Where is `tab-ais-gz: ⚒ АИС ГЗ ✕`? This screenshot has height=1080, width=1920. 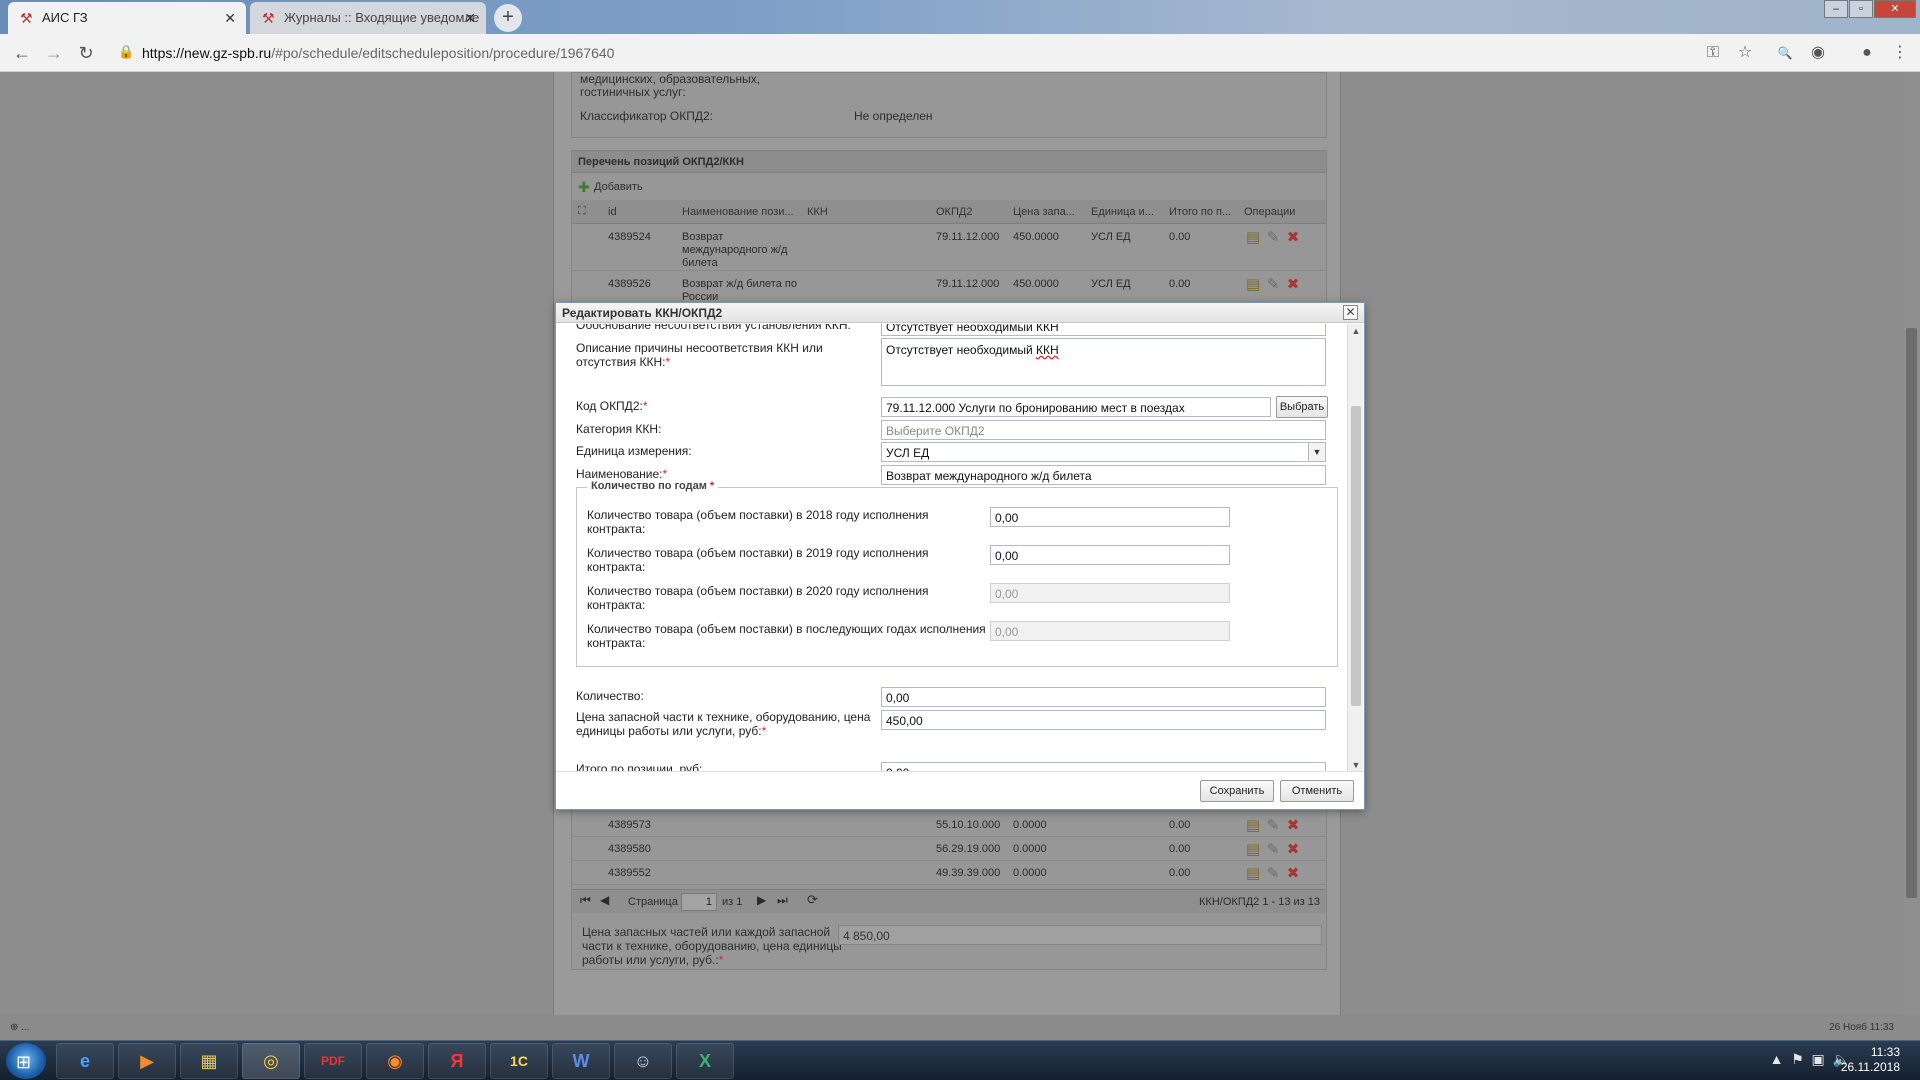 tab-ais-gz: ⚒ АИС ГЗ ✕ is located at coordinates (127, 18).